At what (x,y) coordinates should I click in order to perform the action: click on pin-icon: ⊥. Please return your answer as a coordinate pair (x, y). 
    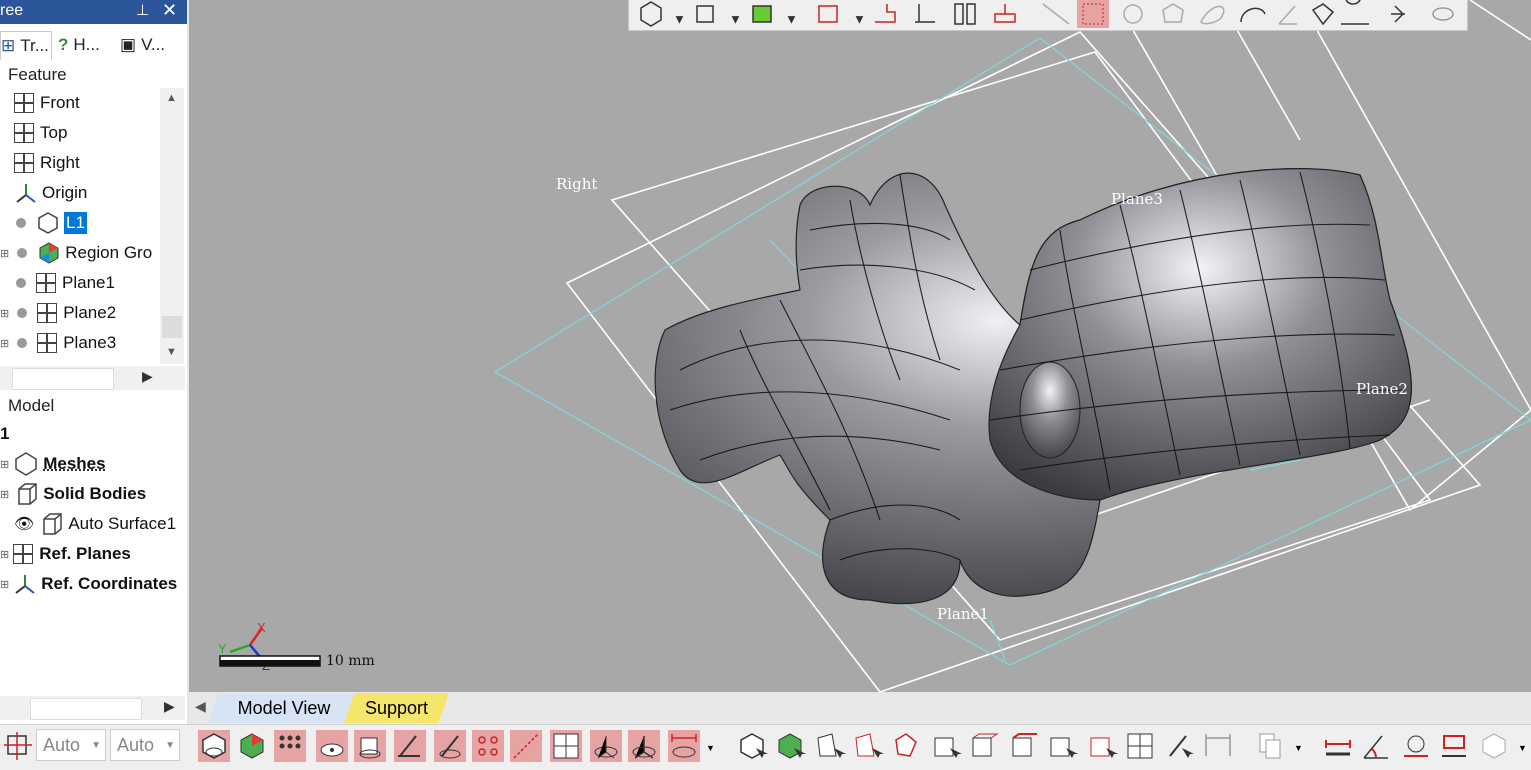
    Looking at the image, I should click on (142, 10).